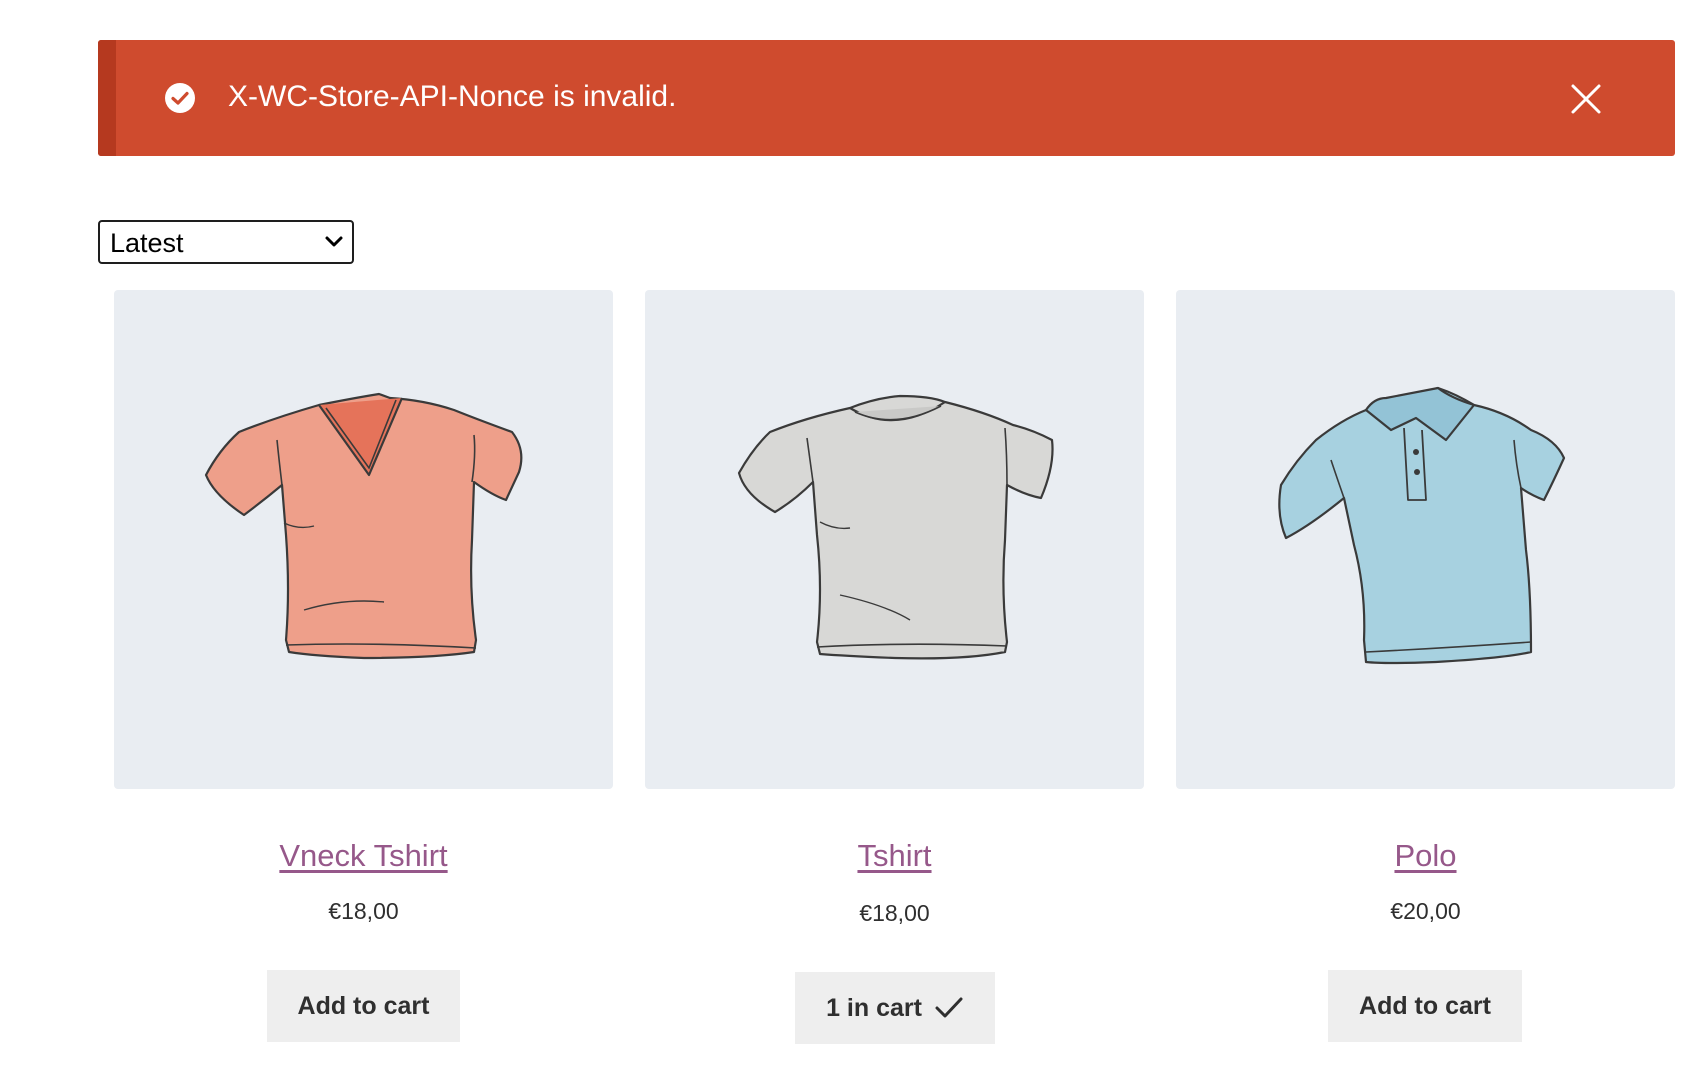 The height and width of the screenshot is (1090, 1692). Describe the element at coordinates (363, 856) in the screenshot. I see `product-title: Vneck Tshirt` at that location.